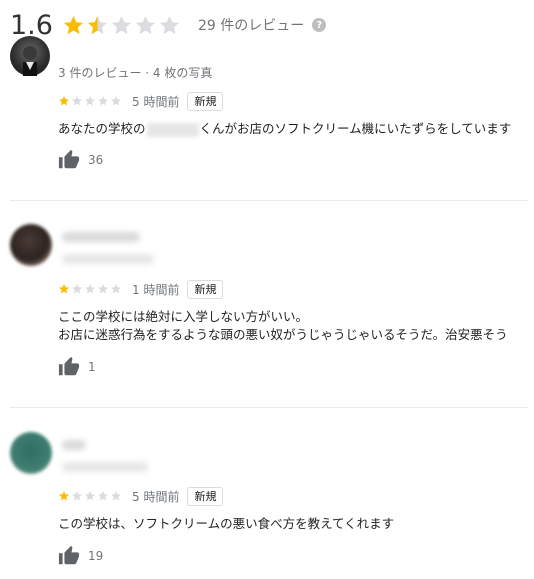 The image size is (534, 579). What do you see at coordinates (135, 73) in the screenshot?
I see `reviewer-stats: 3 件のレビュー · 4 枚の写真` at bounding box center [135, 73].